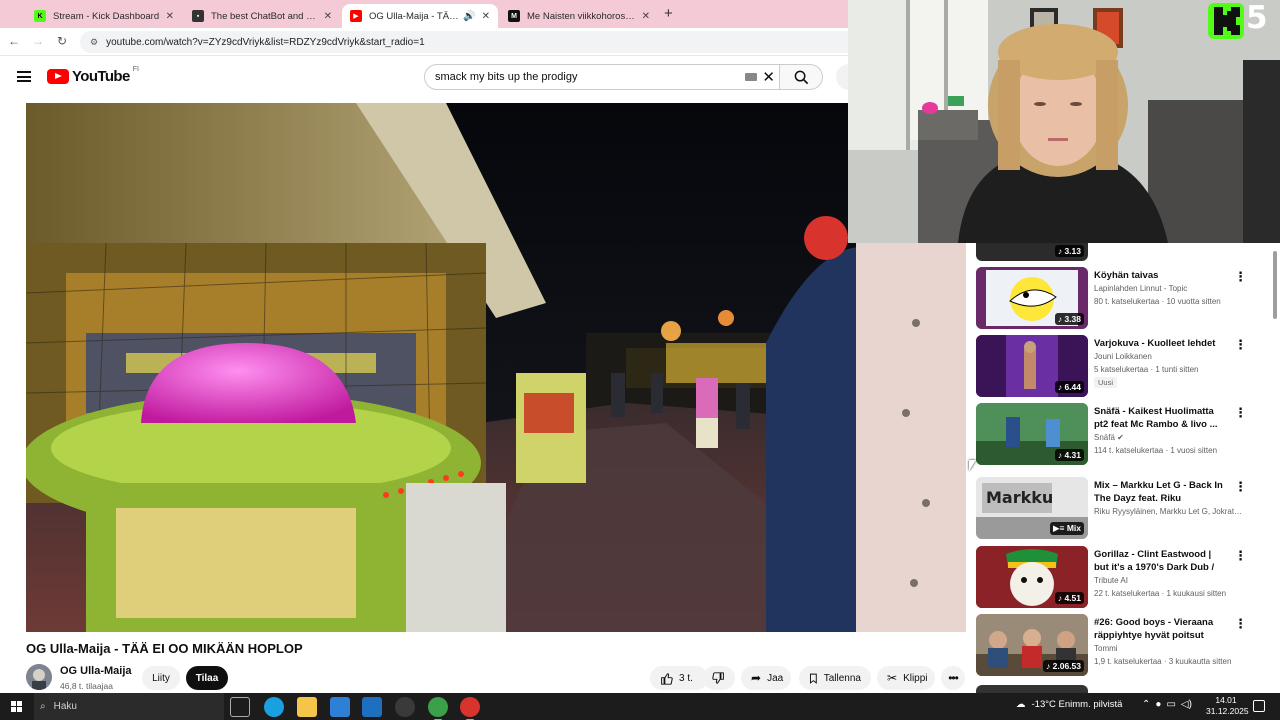  Describe the element at coordinates (835, 678) in the screenshot. I see `save-button: Tallenna` at that location.